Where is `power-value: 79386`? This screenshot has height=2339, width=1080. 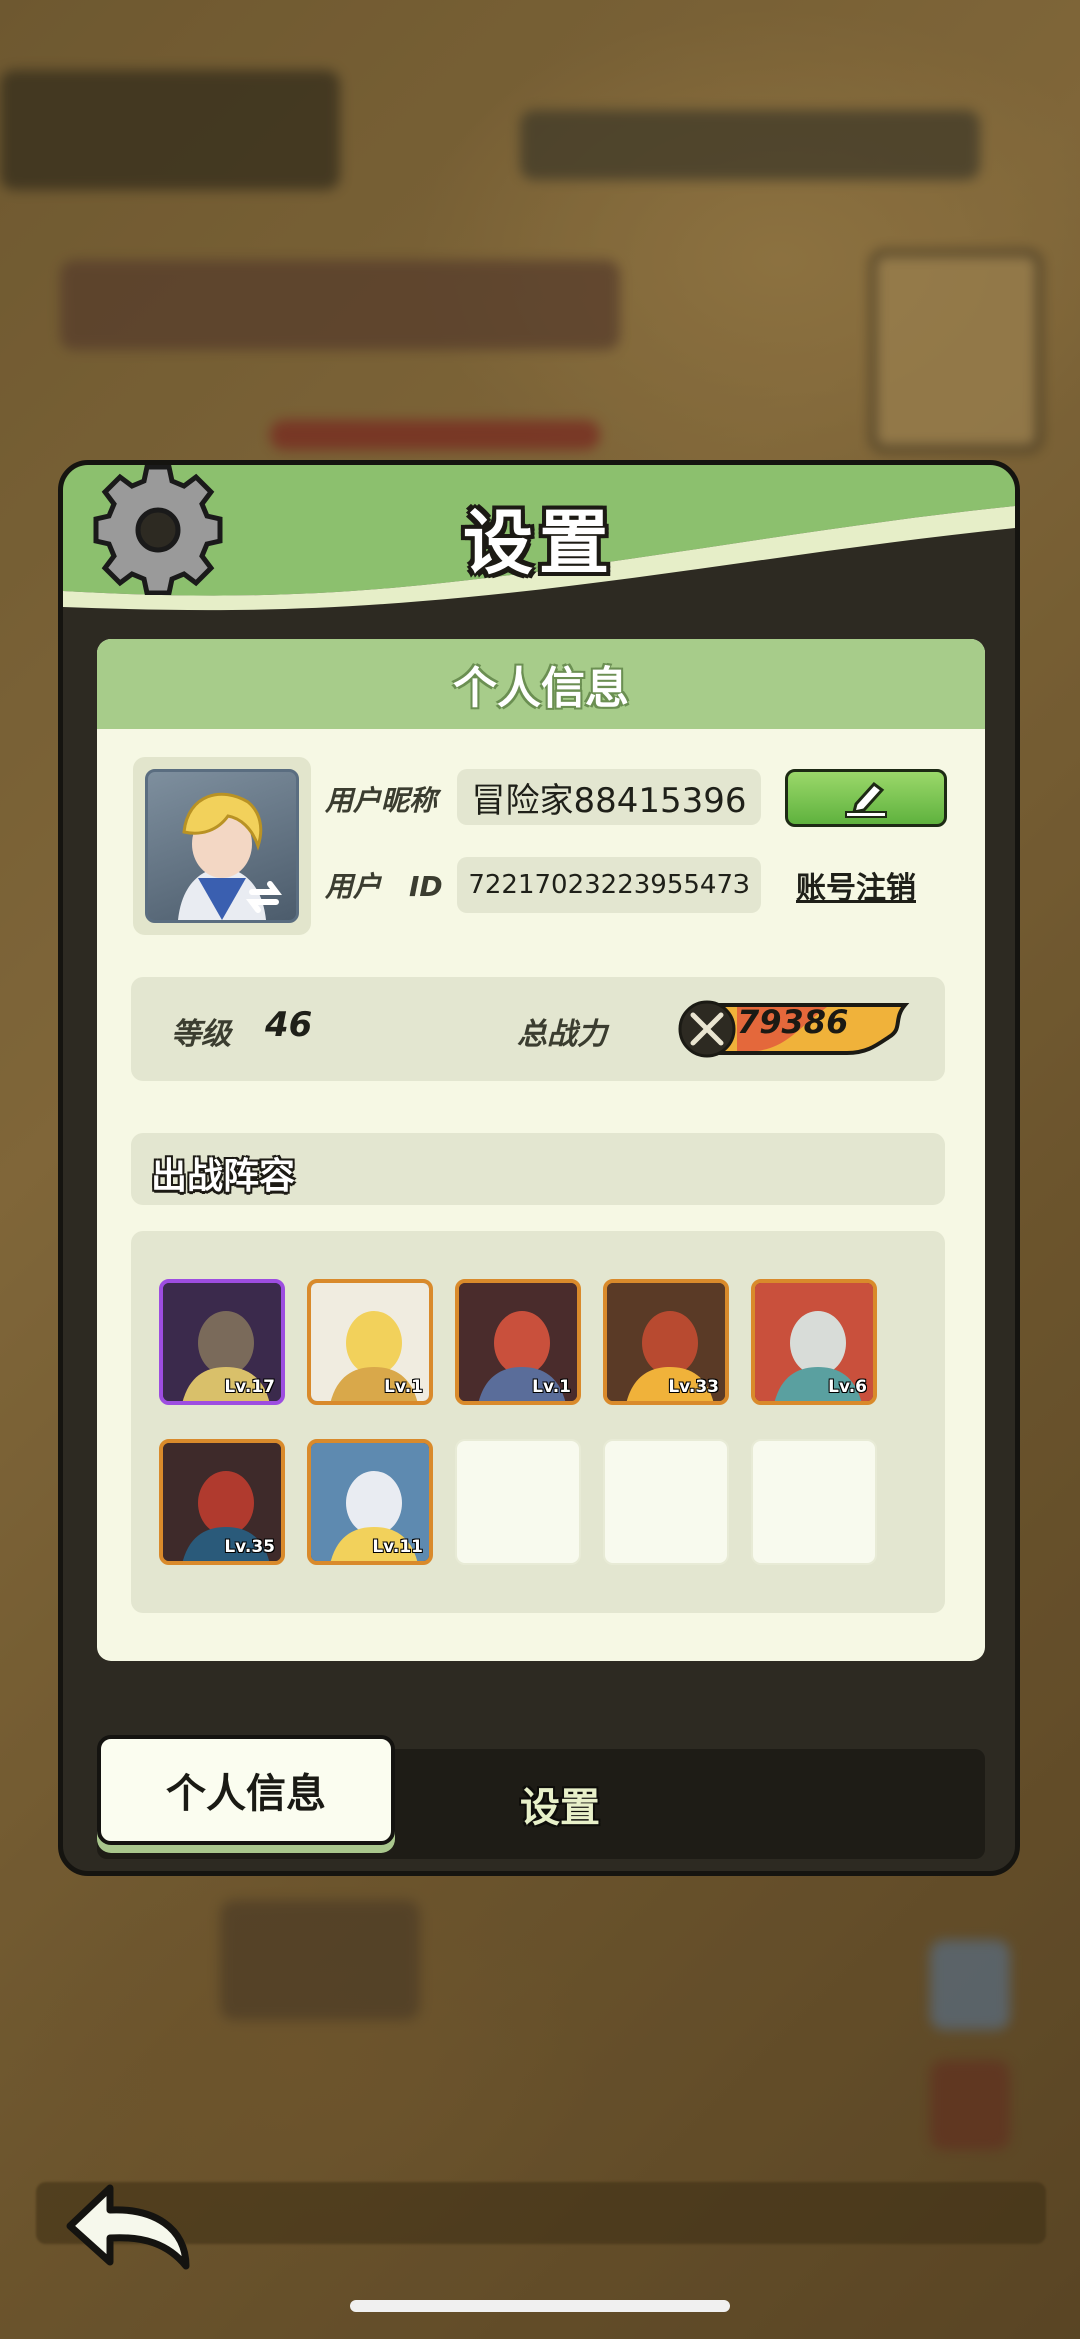 power-value: 79386 is located at coordinates (793, 1022).